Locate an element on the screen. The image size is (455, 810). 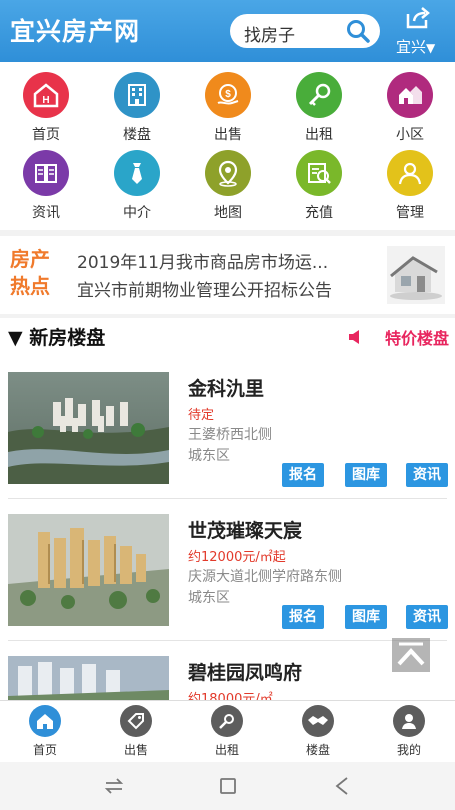
nav-item-home: 首页 is located at coordinates (45, 731).